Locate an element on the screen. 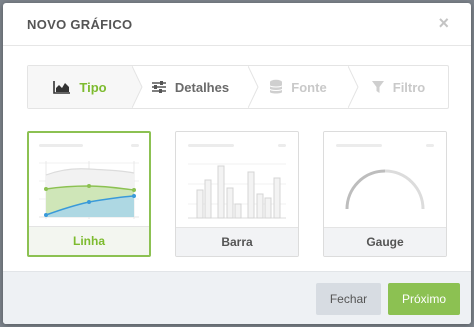  step-filtro: Filtro is located at coordinates (398, 87).